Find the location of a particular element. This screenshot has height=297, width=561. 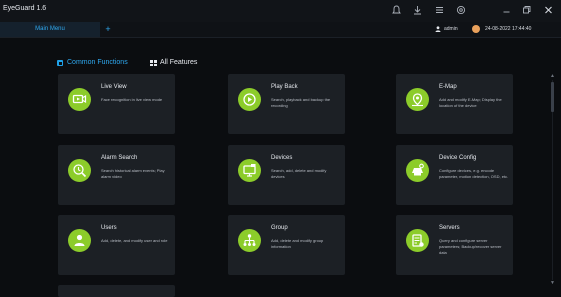

card-description: Search, add, delete and modify devices is located at coordinates (299, 173).